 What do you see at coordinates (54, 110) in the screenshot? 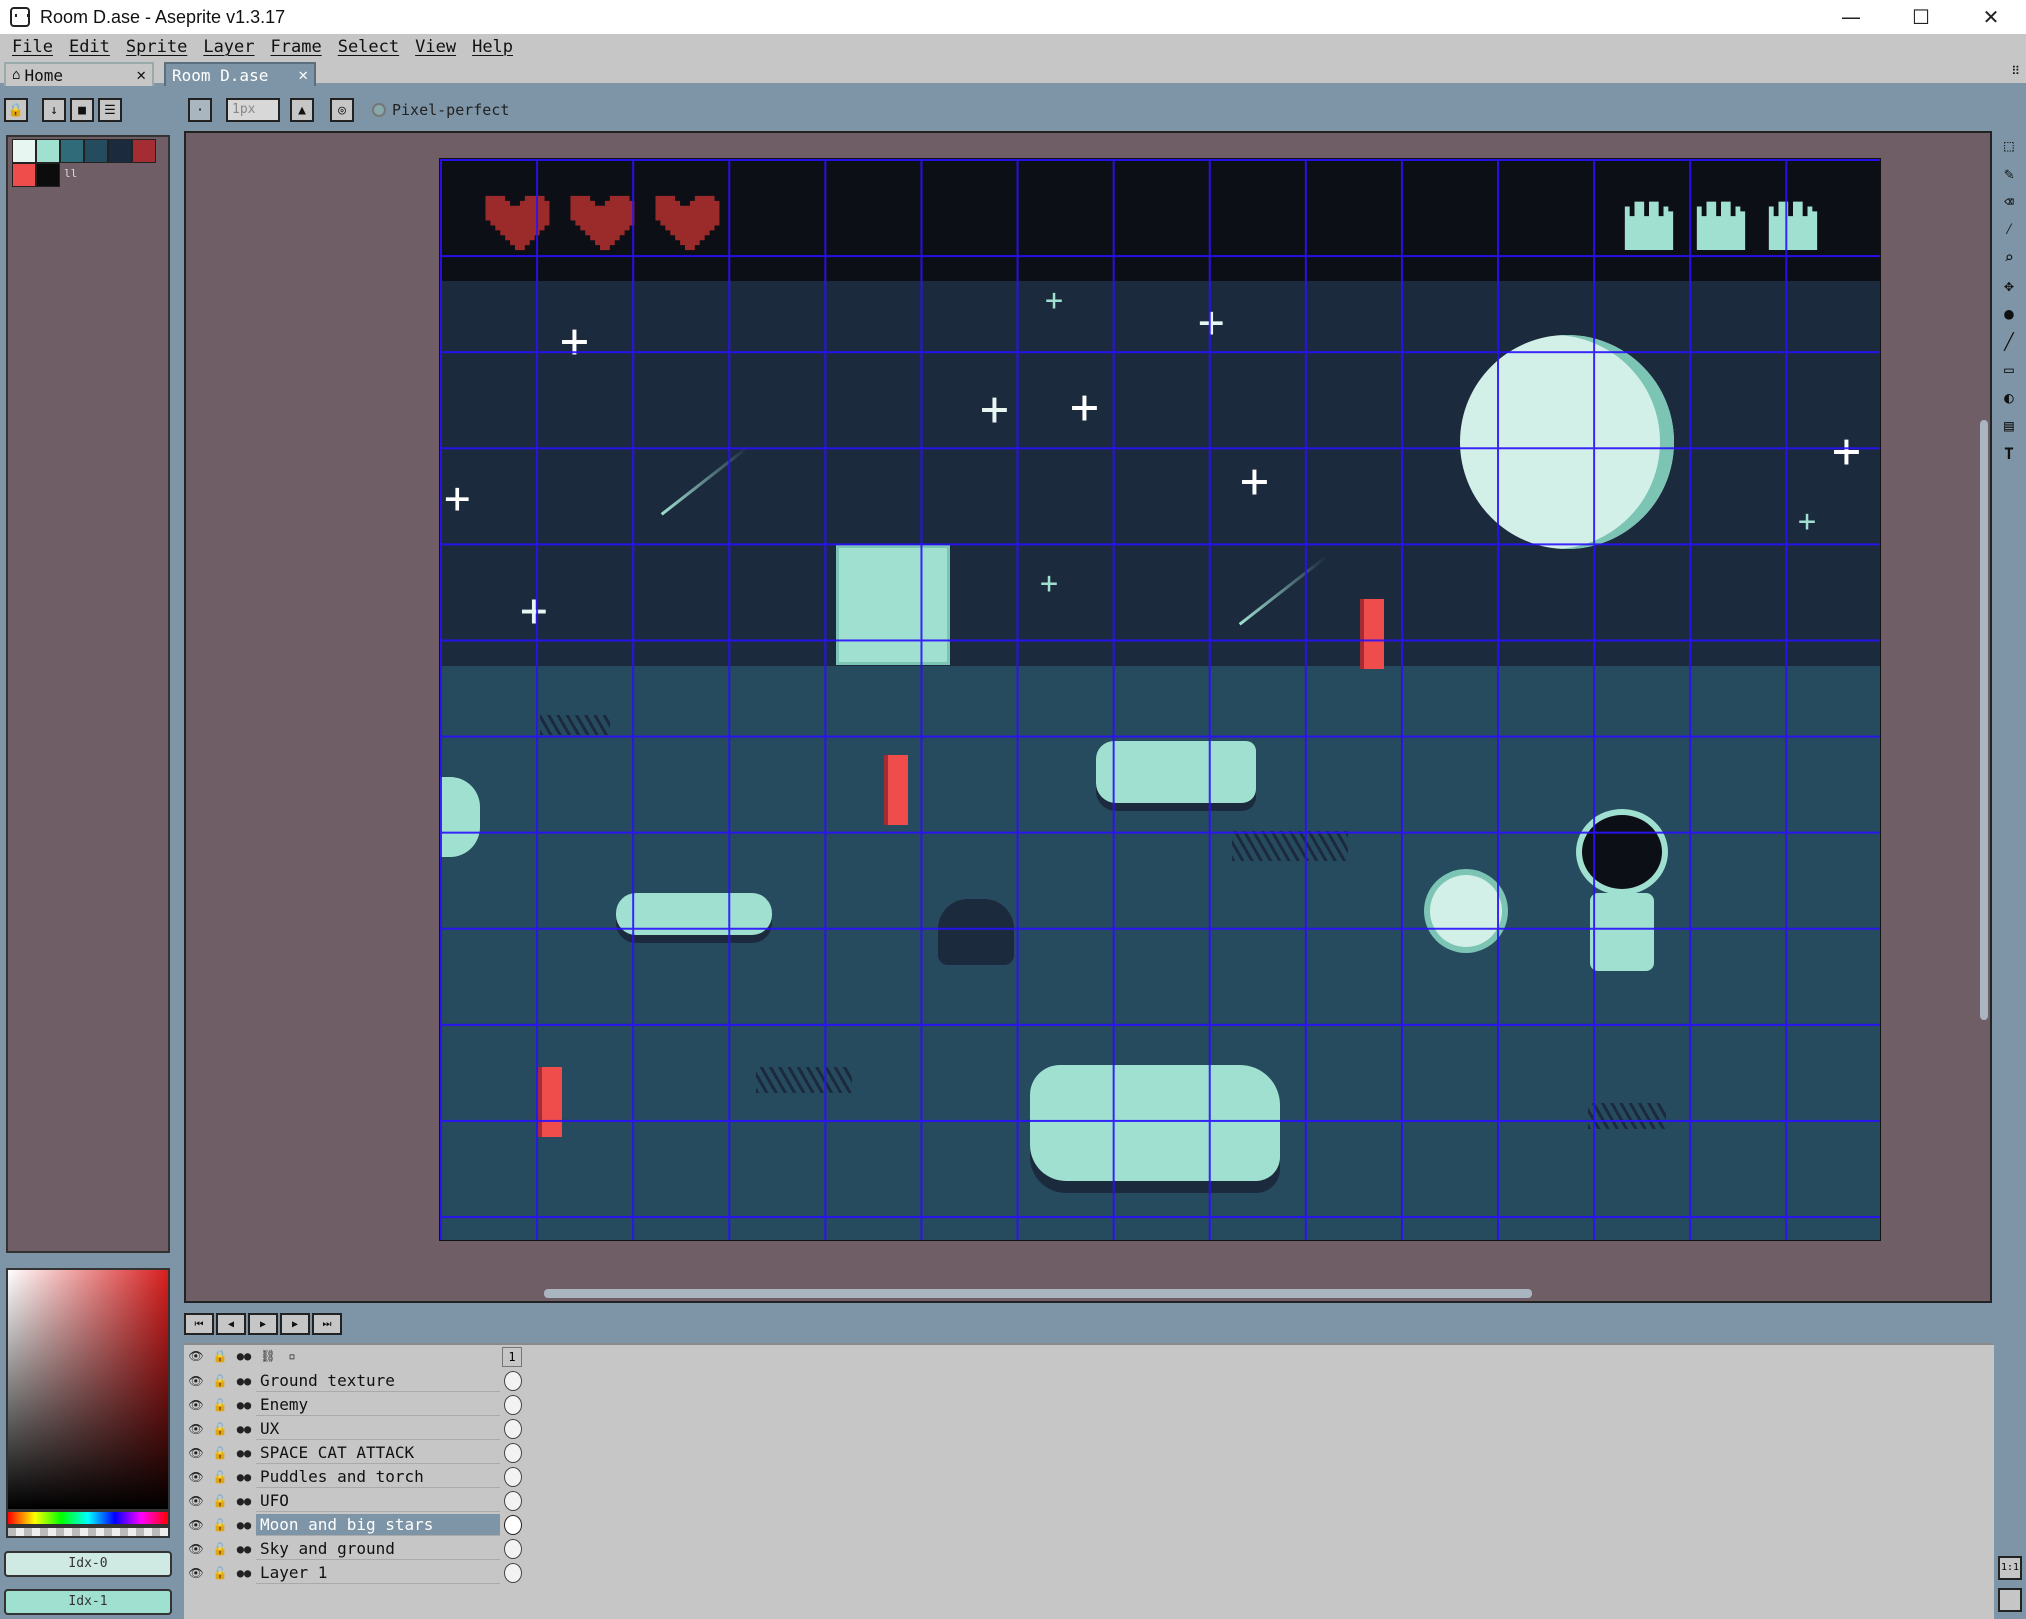
I see `down-arrow-icon: ↓` at bounding box center [54, 110].